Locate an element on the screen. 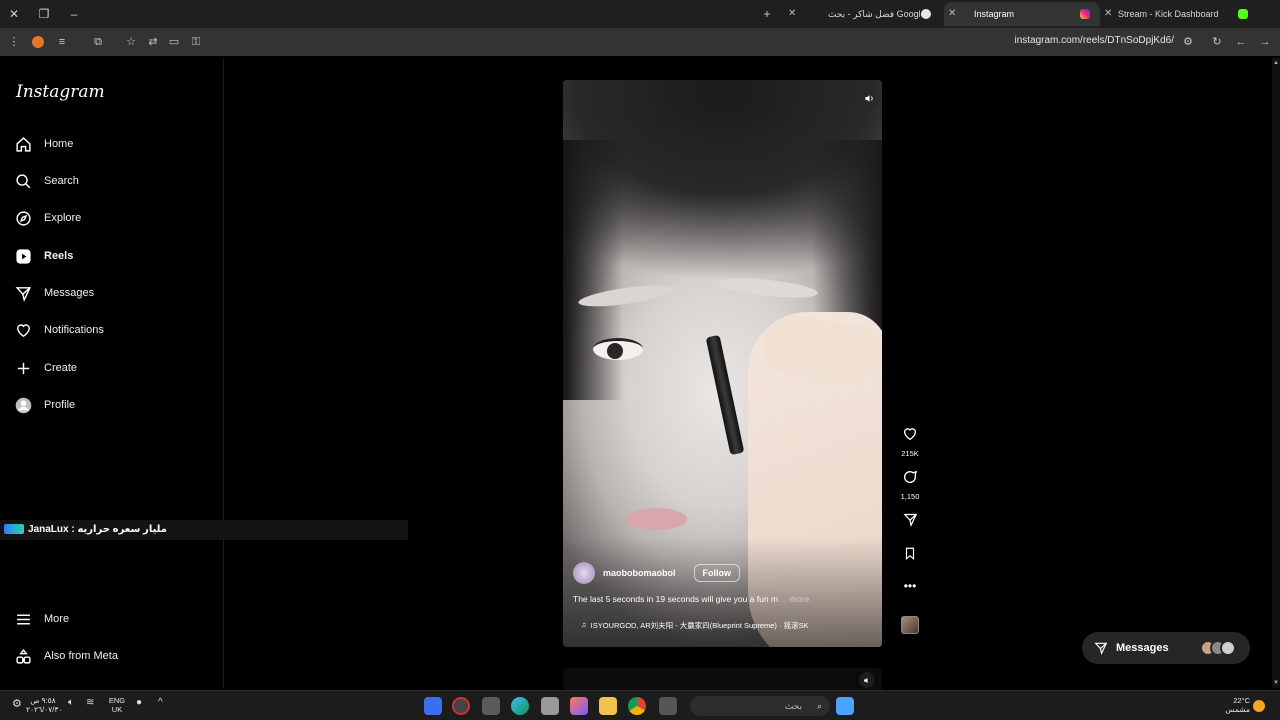  like-button: 215K is located at coordinates (910, 442).